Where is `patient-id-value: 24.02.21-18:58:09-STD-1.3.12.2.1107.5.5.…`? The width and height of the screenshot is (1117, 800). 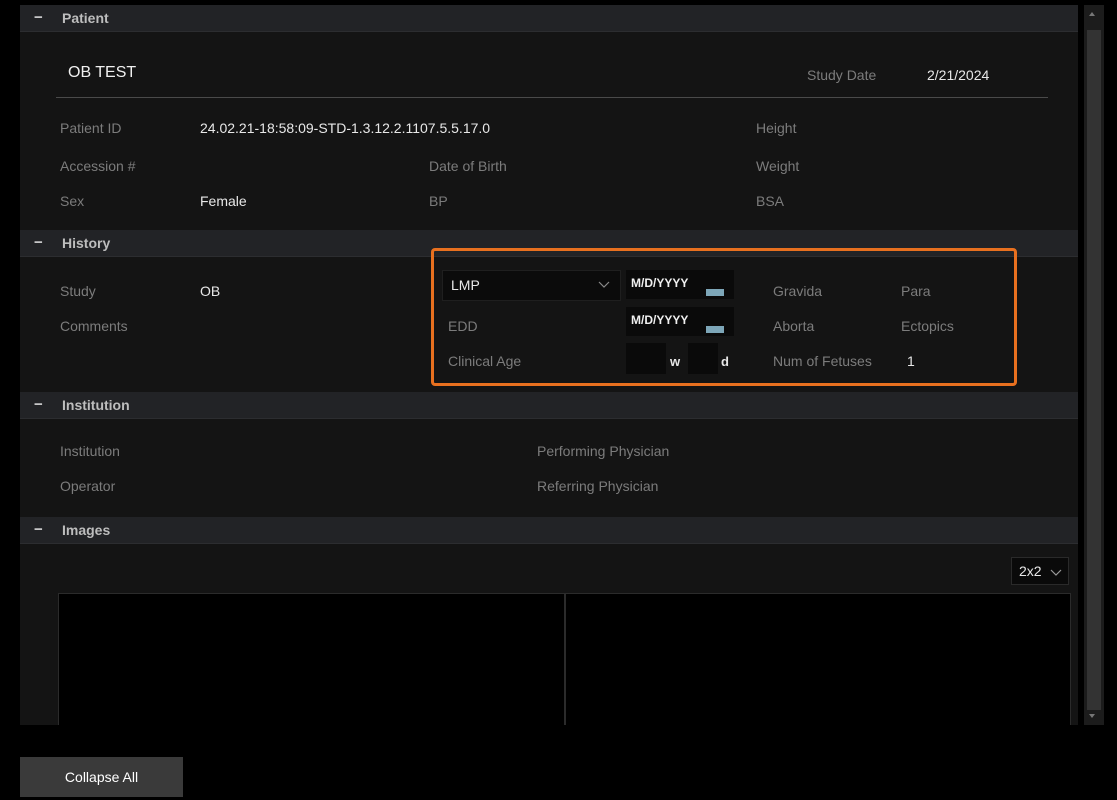 patient-id-value: 24.02.21-18:58:09-STD-1.3.12.2.1107.5.5.… is located at coordinates (345, 128).